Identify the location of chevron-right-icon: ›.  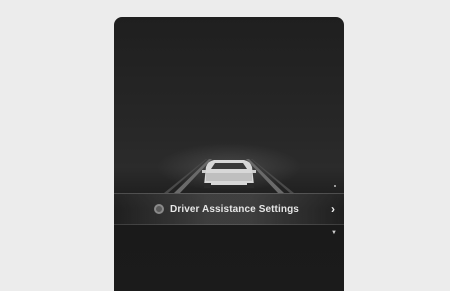
(333, 209).